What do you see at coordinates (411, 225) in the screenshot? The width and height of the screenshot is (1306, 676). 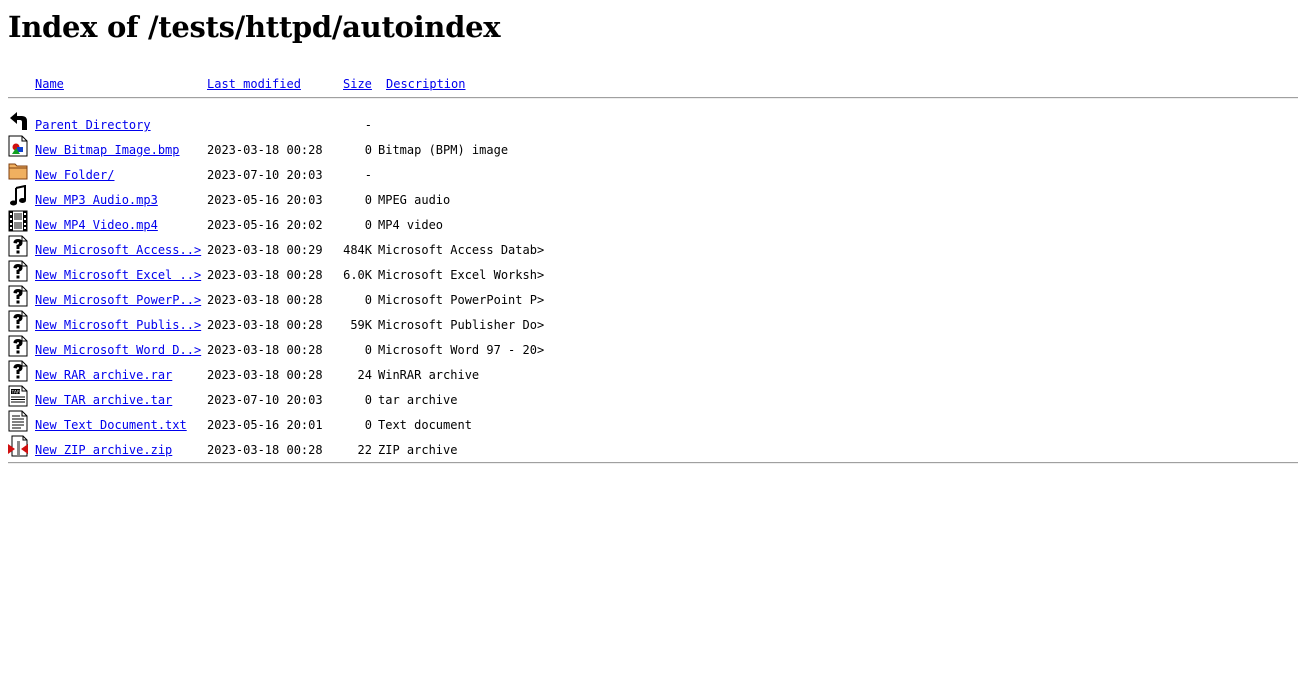 I see `file-description: MP4 video` at bounding box center [411, 225].